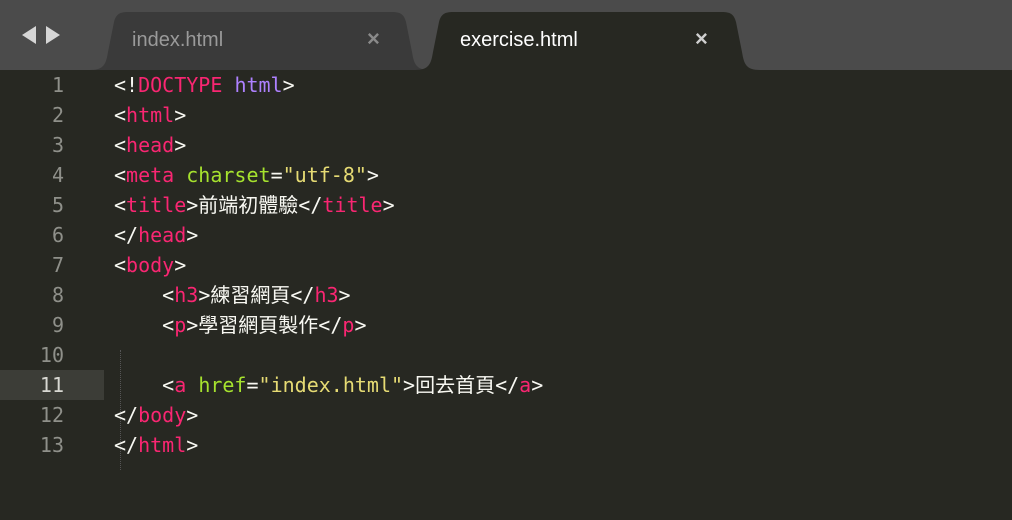 Image resolution: width=1012 pixels, height=520 pixels. Describe the element at coordinates (178, 40) in the screenshot. I see `tab-label: index.html` at that location.